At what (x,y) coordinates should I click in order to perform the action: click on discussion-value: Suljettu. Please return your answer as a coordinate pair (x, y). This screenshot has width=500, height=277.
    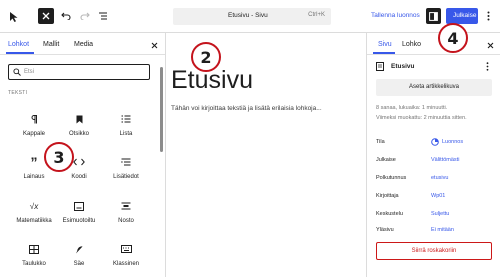
    Looking at the image, I should click on (440, 214).